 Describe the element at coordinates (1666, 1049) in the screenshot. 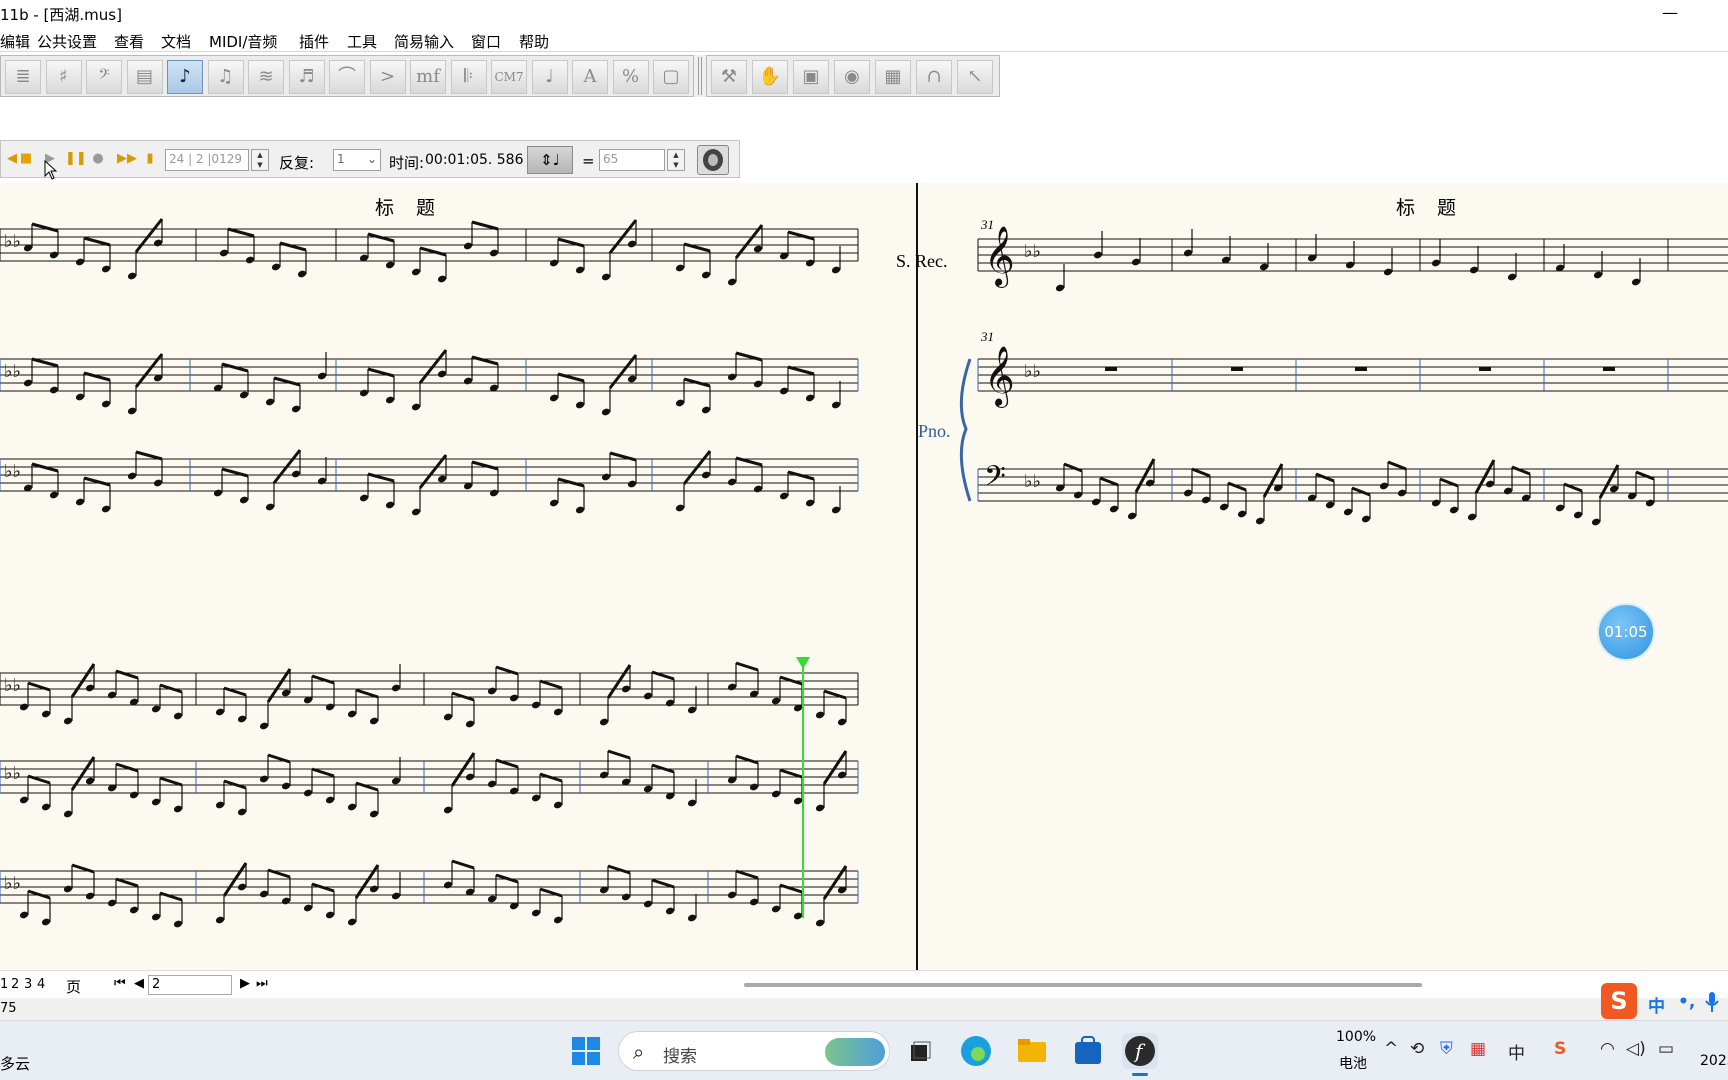

I see `battery-icon: ▭` at that location.